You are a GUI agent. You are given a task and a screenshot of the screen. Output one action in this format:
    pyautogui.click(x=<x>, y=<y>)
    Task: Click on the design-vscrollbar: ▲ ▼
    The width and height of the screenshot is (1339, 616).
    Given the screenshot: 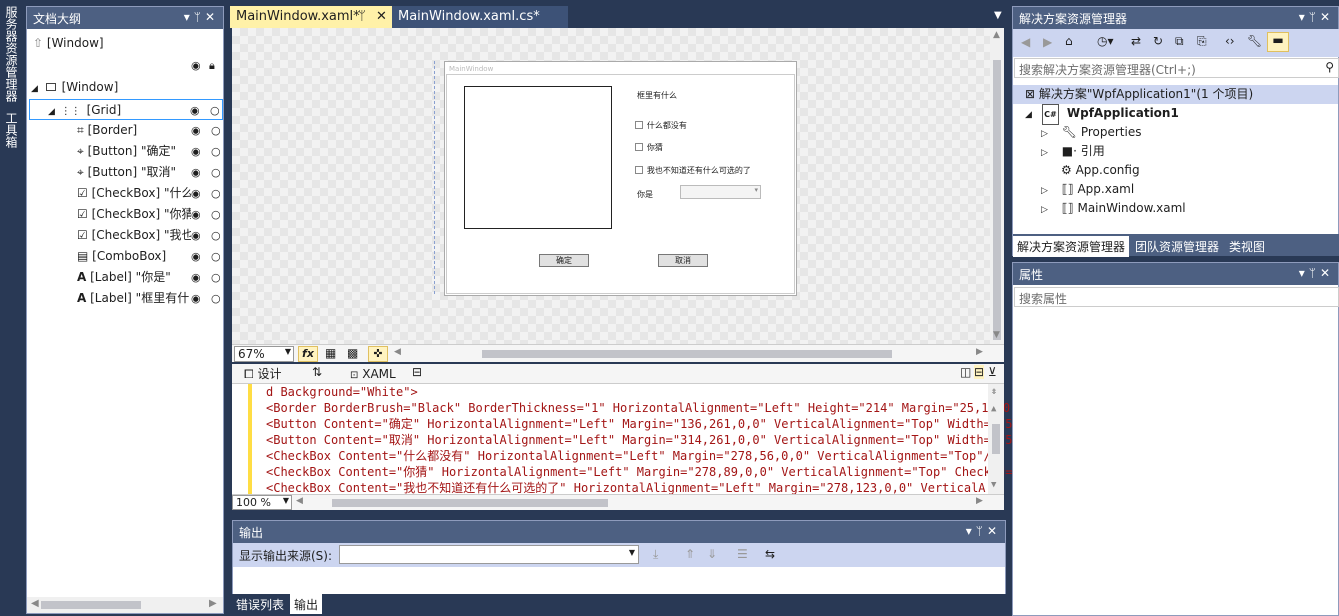 What is the action you would take?
    pyautogui.click(x=997, y=186)
    